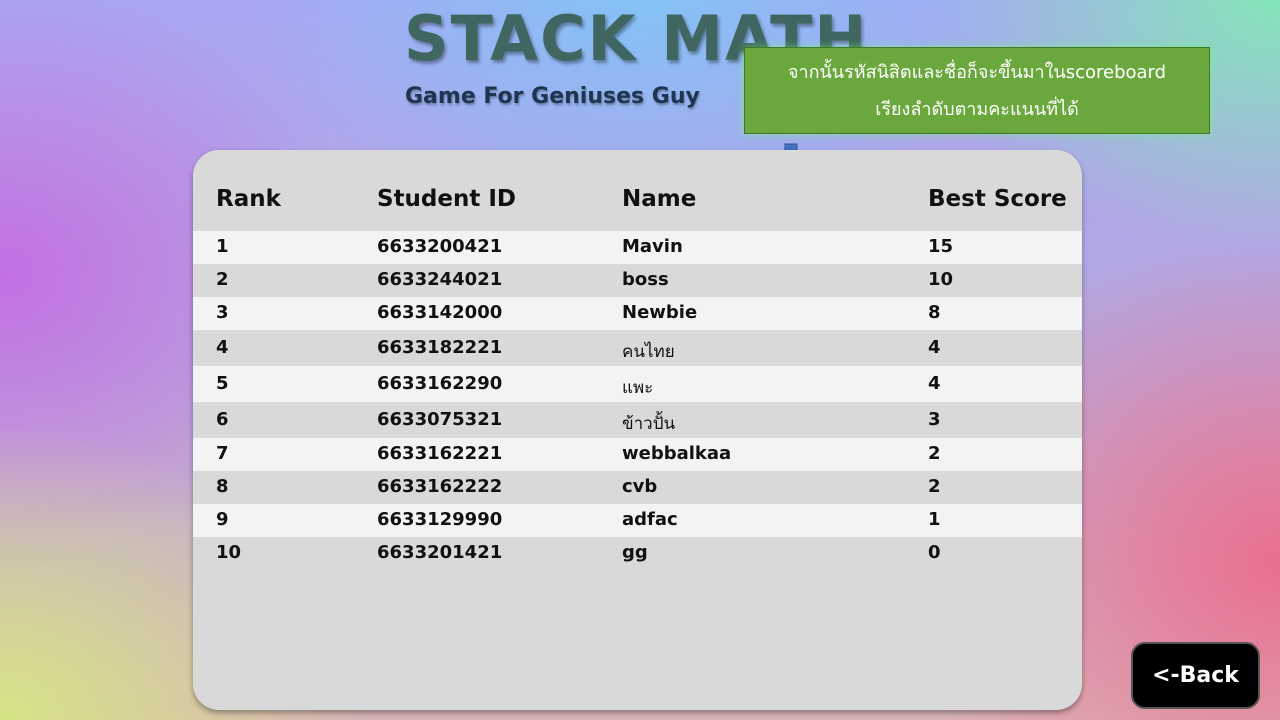 The width and height of the screenshot is (1280, 720). Describe the element at coordinates (677, 453) in the screenshot. I see `name-cell: webbalkaa` at that location.